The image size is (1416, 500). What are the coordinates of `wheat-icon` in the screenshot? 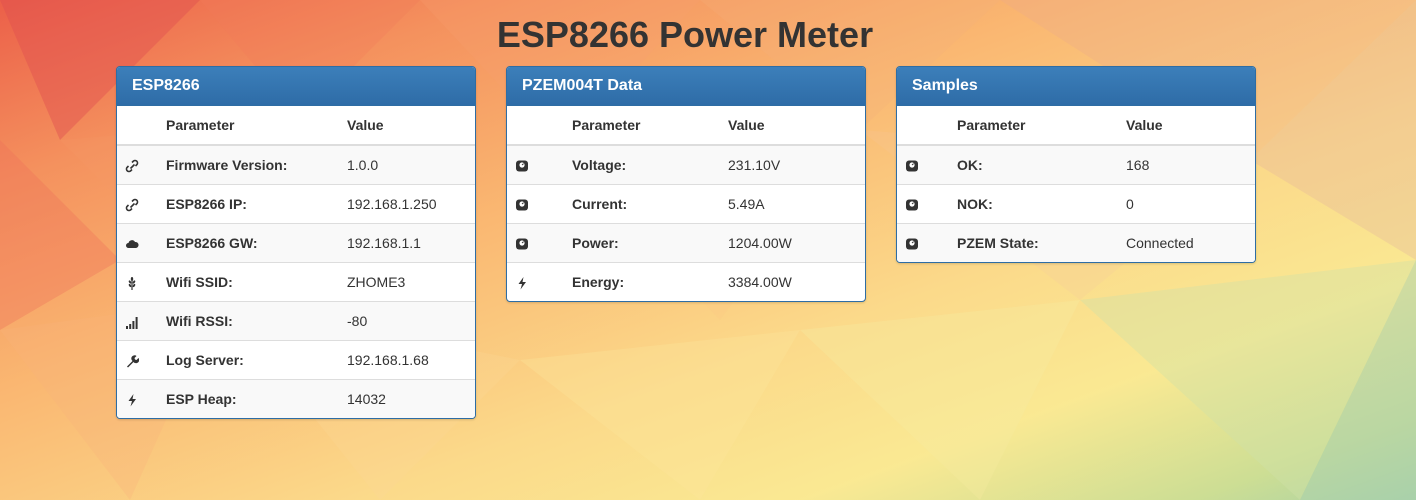 It's located at (132, 282).